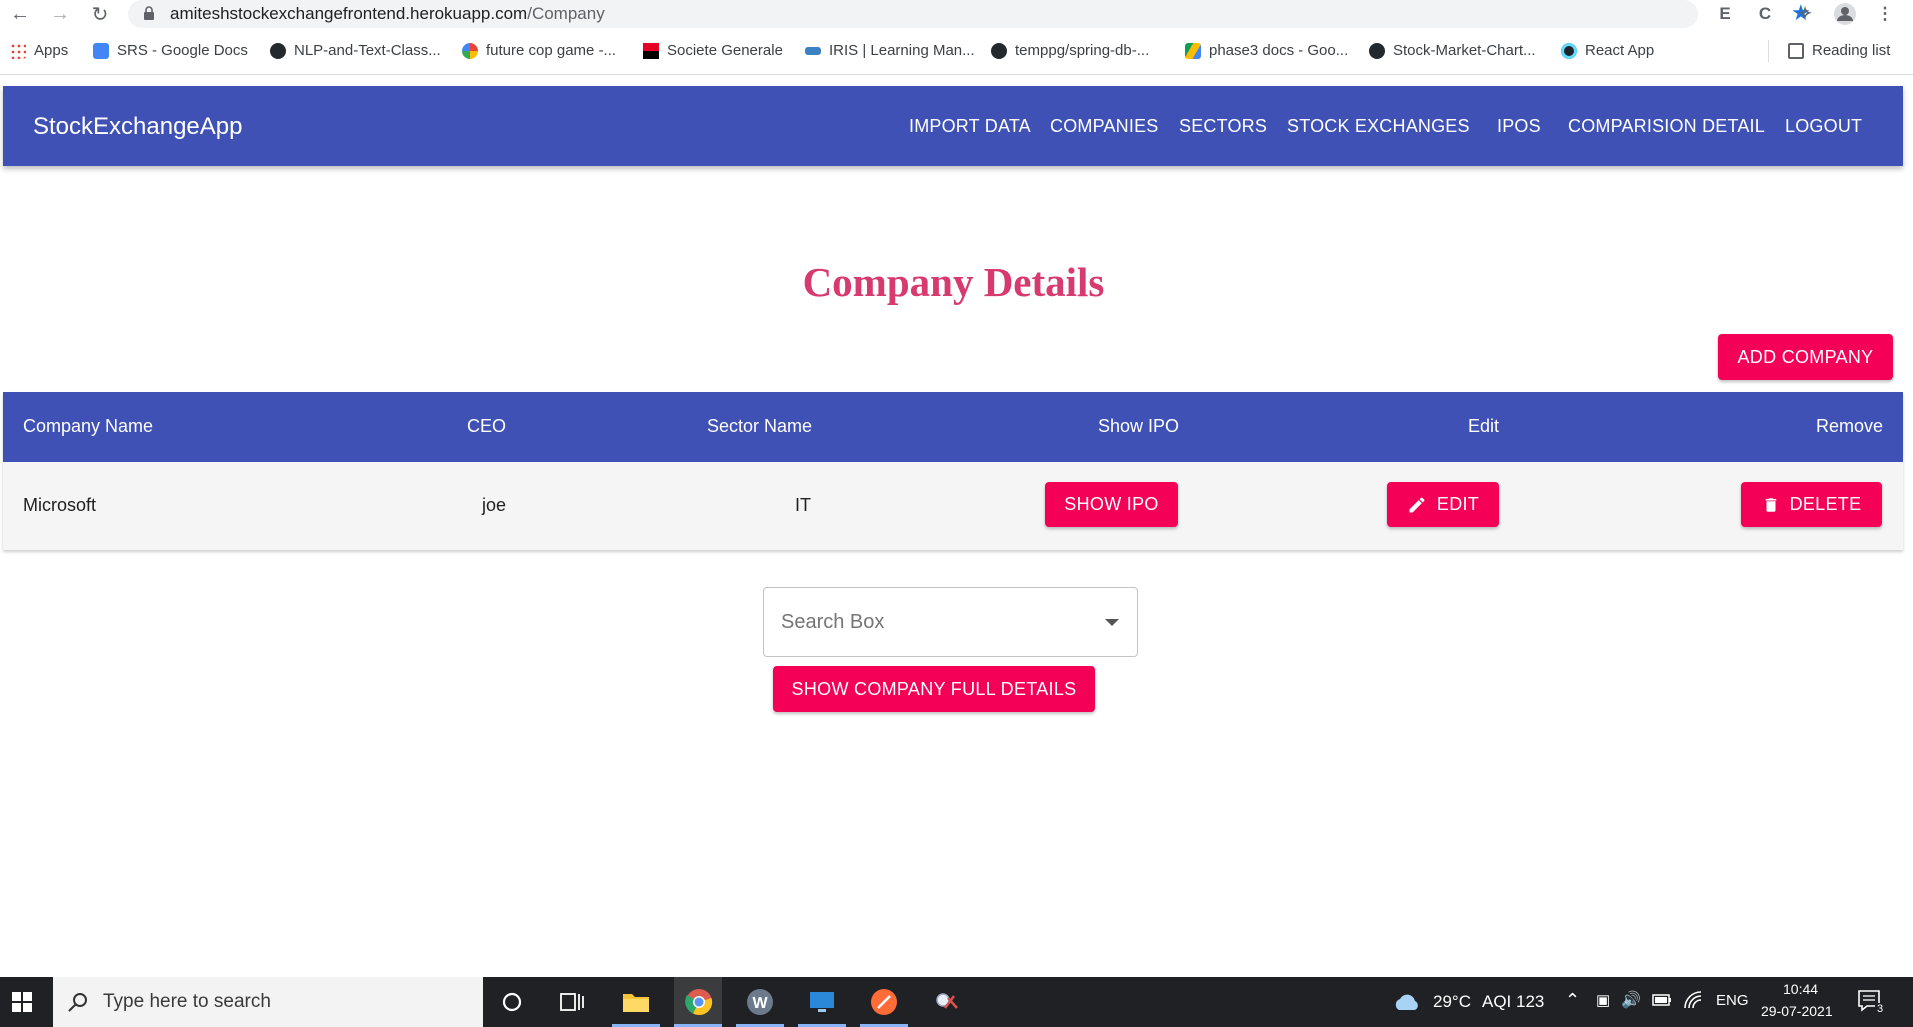  Describe the element at coordinates (934, 689) in the screenshot. I see `show-company-full-details-button: SHOW COMPANY FULL DETAILS` at that location.